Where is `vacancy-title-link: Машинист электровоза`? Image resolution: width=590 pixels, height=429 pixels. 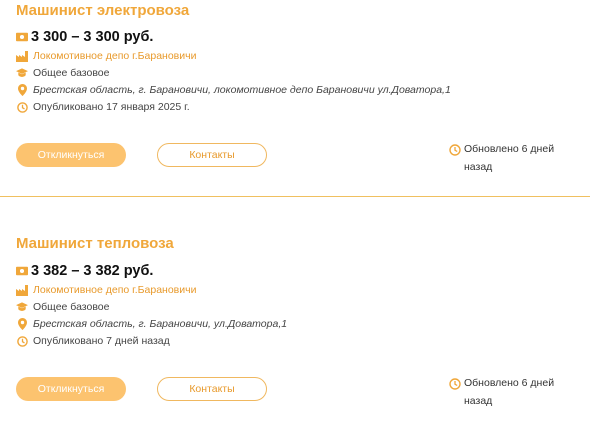 vacancy-title-link: Машинист электровоза is located at coordinates (102, 10).